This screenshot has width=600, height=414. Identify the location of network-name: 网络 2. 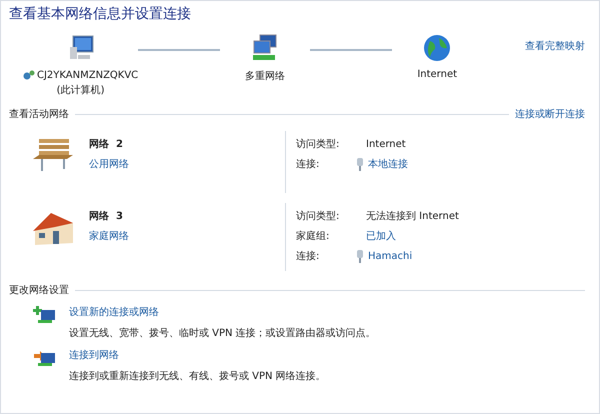
(106, 144).